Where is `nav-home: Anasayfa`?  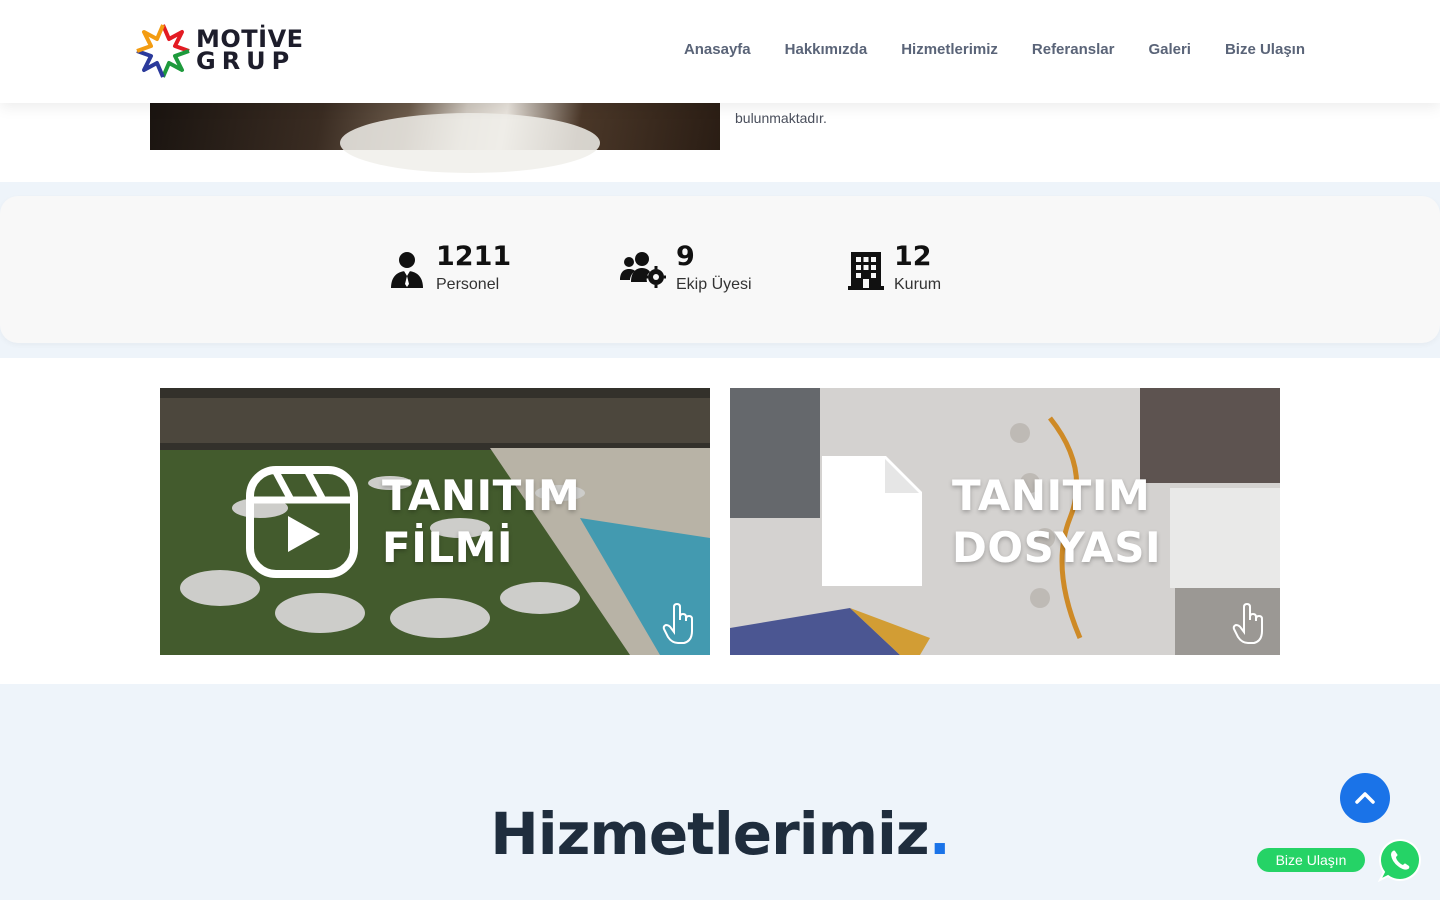 nav-home: Anasayfa is located at coordinates (717, 49).